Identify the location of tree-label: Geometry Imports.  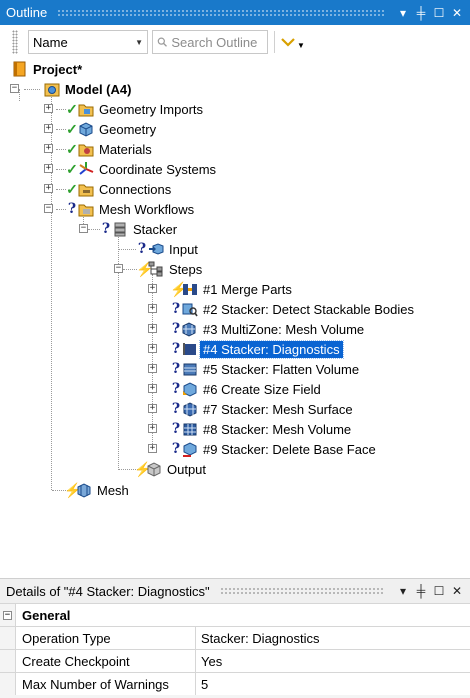
(151, 109).